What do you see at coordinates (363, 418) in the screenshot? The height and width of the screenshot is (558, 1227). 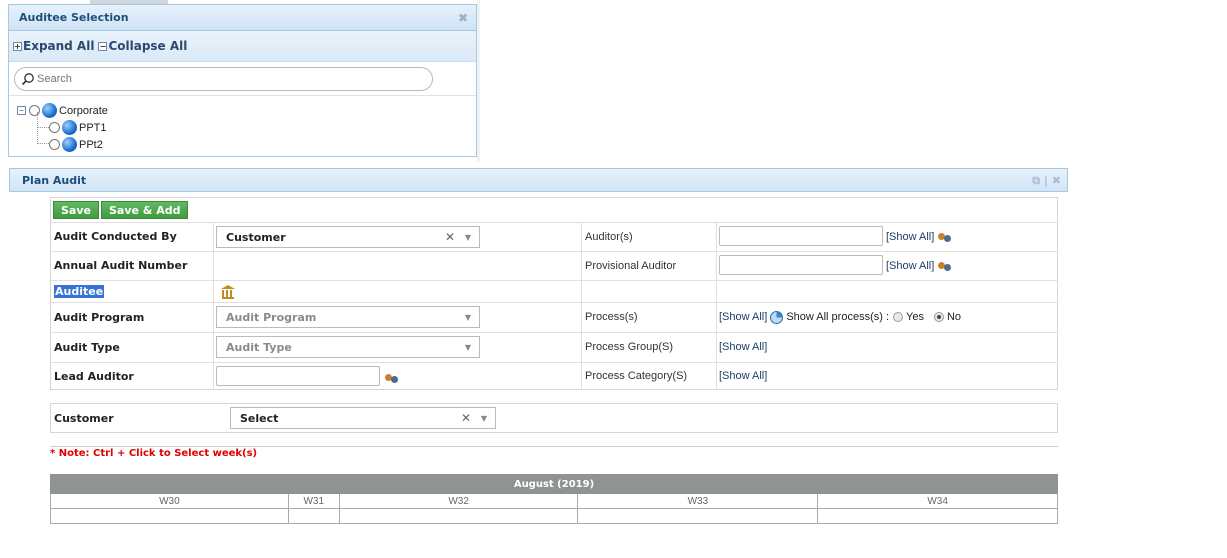 I see `customer-select: Select ✕ ▼` at bounding box center [363, 418].